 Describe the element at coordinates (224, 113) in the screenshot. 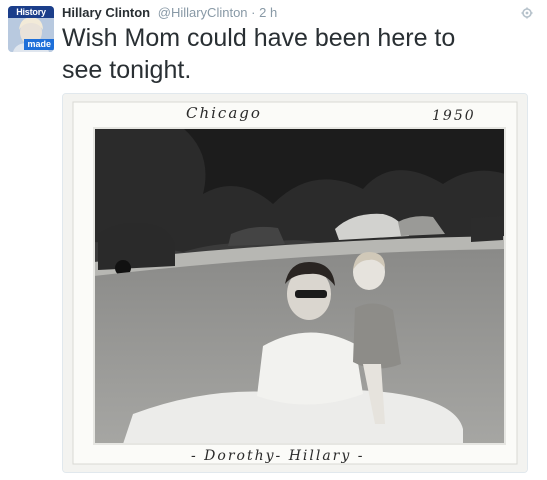

I see `photo-caption-place: Chicago` at that location.